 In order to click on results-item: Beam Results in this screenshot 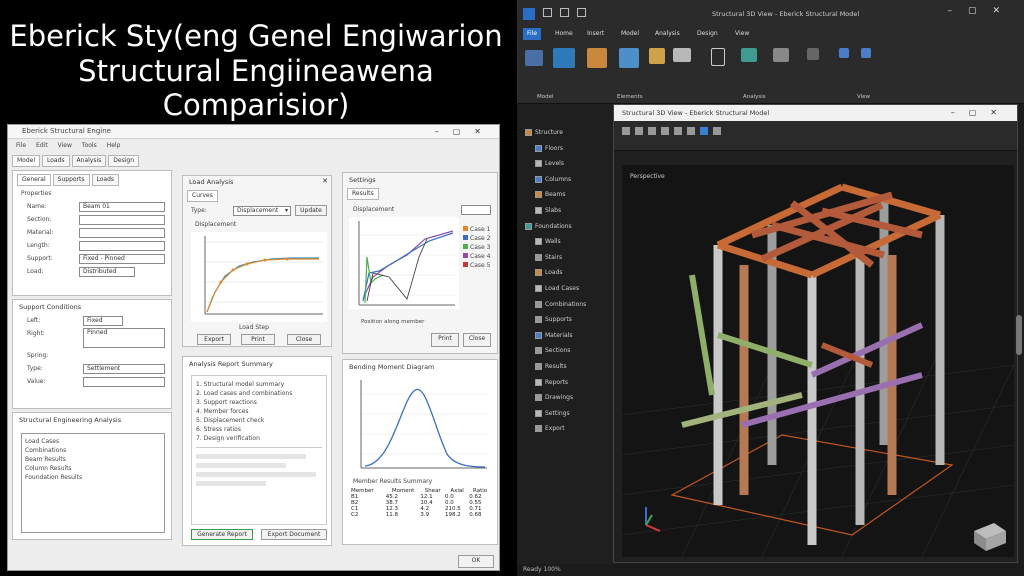, I will do `click(93, 459)`.